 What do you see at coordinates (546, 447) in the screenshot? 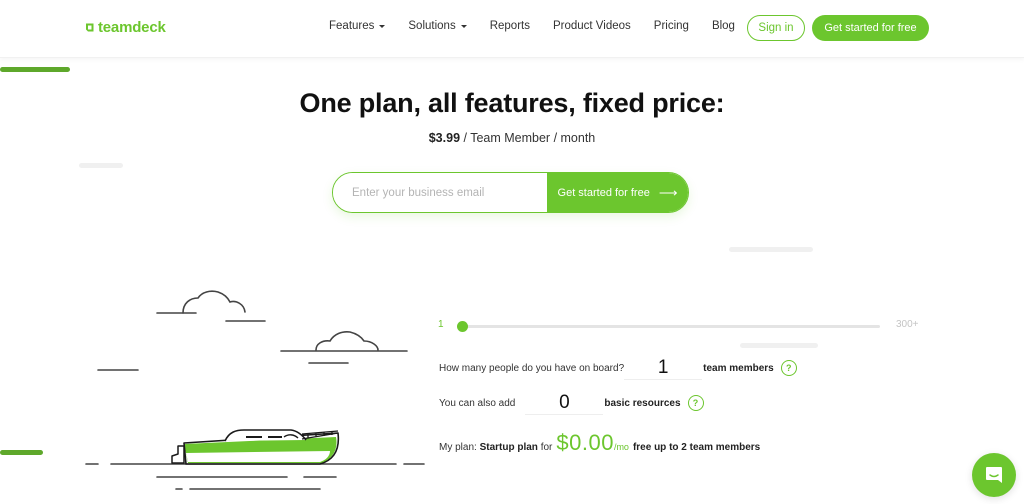
I see `plan-for: for` at bounding box center [546, 447].